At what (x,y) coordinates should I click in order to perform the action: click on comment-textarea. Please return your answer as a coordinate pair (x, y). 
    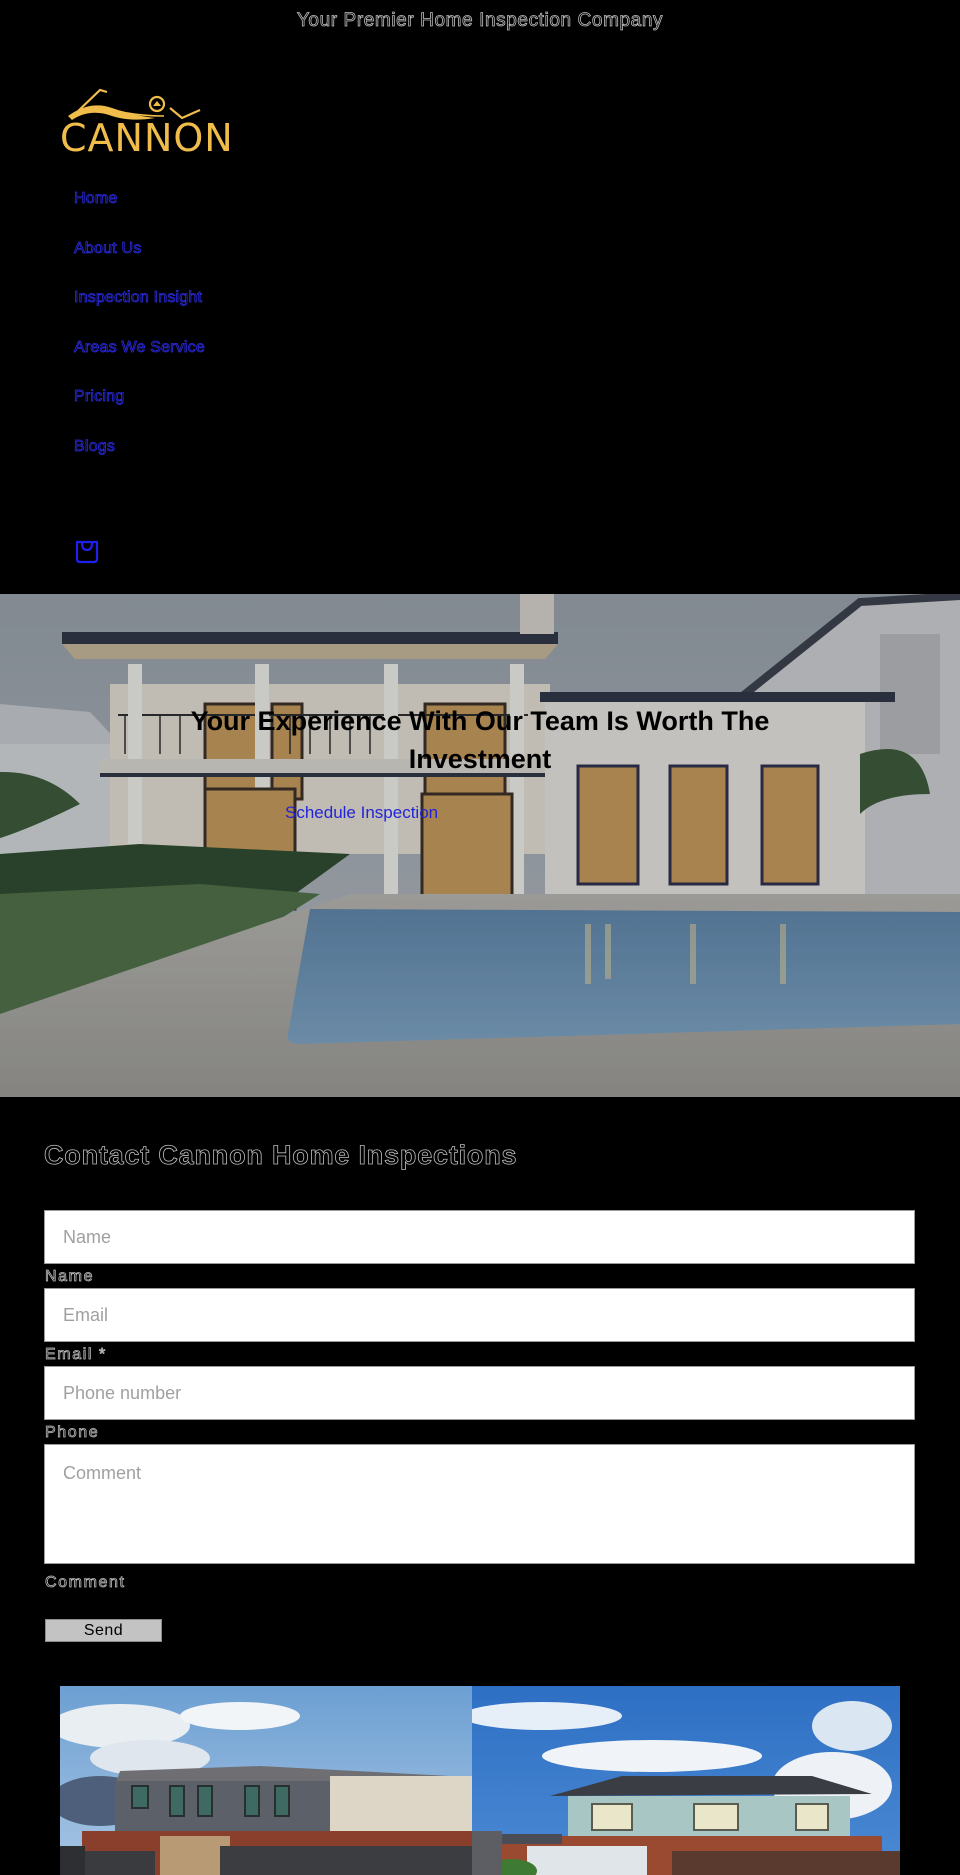
    Looking at the image, I should click on (479, 1504).